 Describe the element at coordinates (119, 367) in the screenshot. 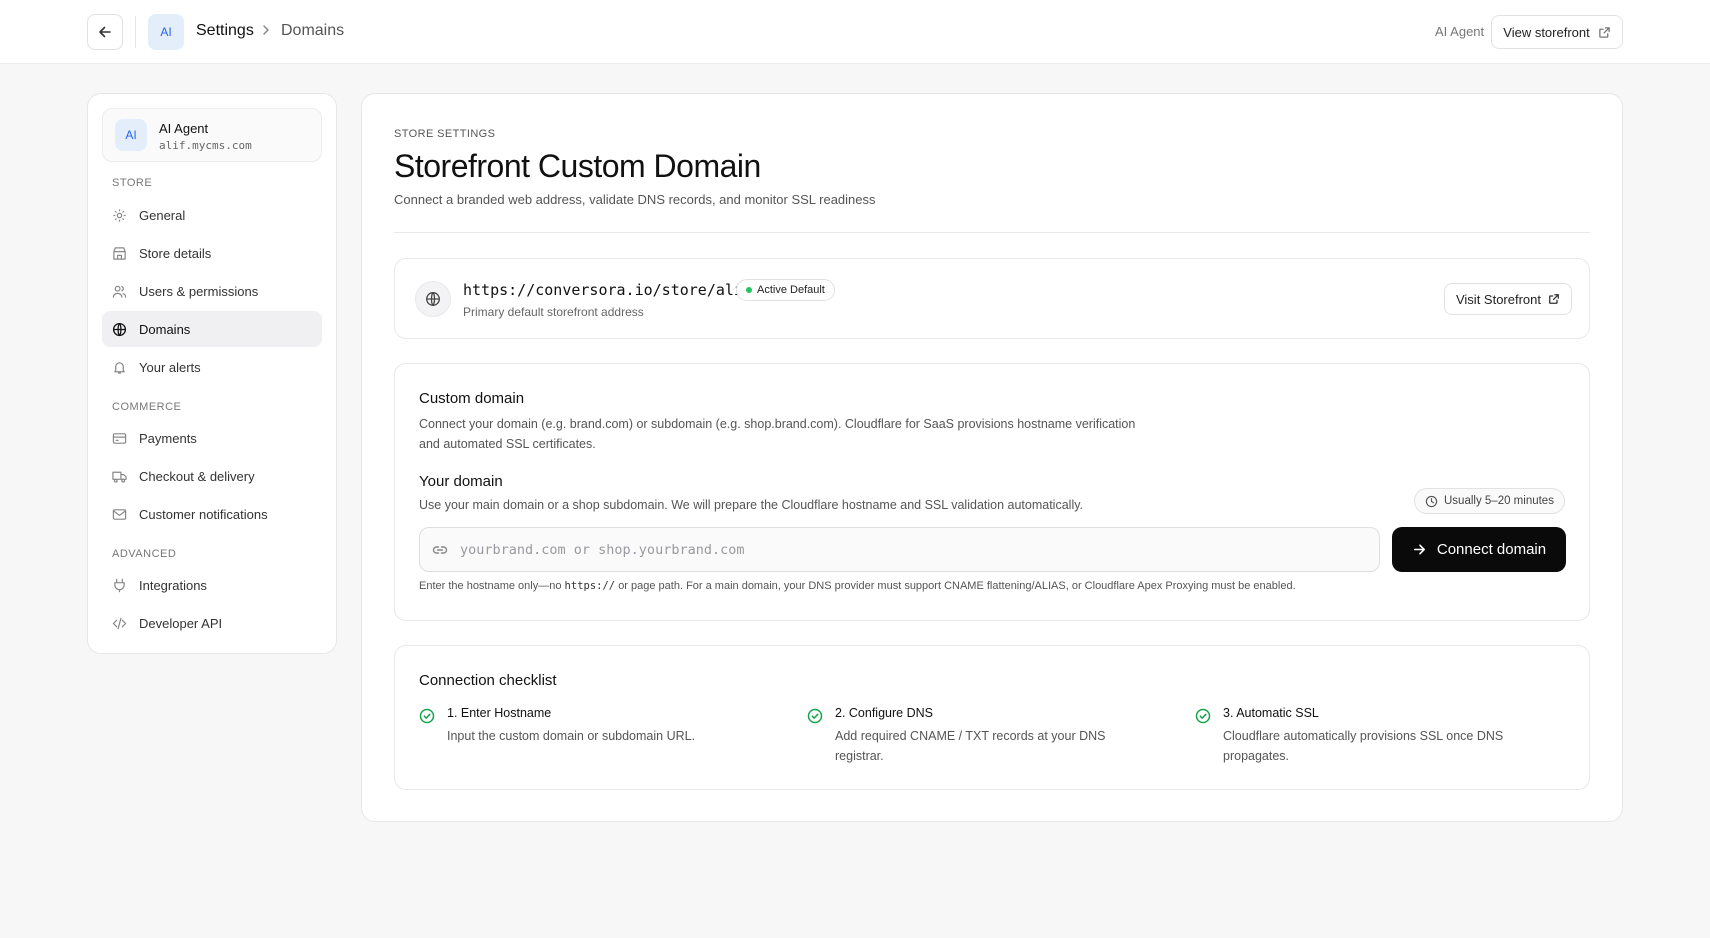

I see `bell-icon` at that location.